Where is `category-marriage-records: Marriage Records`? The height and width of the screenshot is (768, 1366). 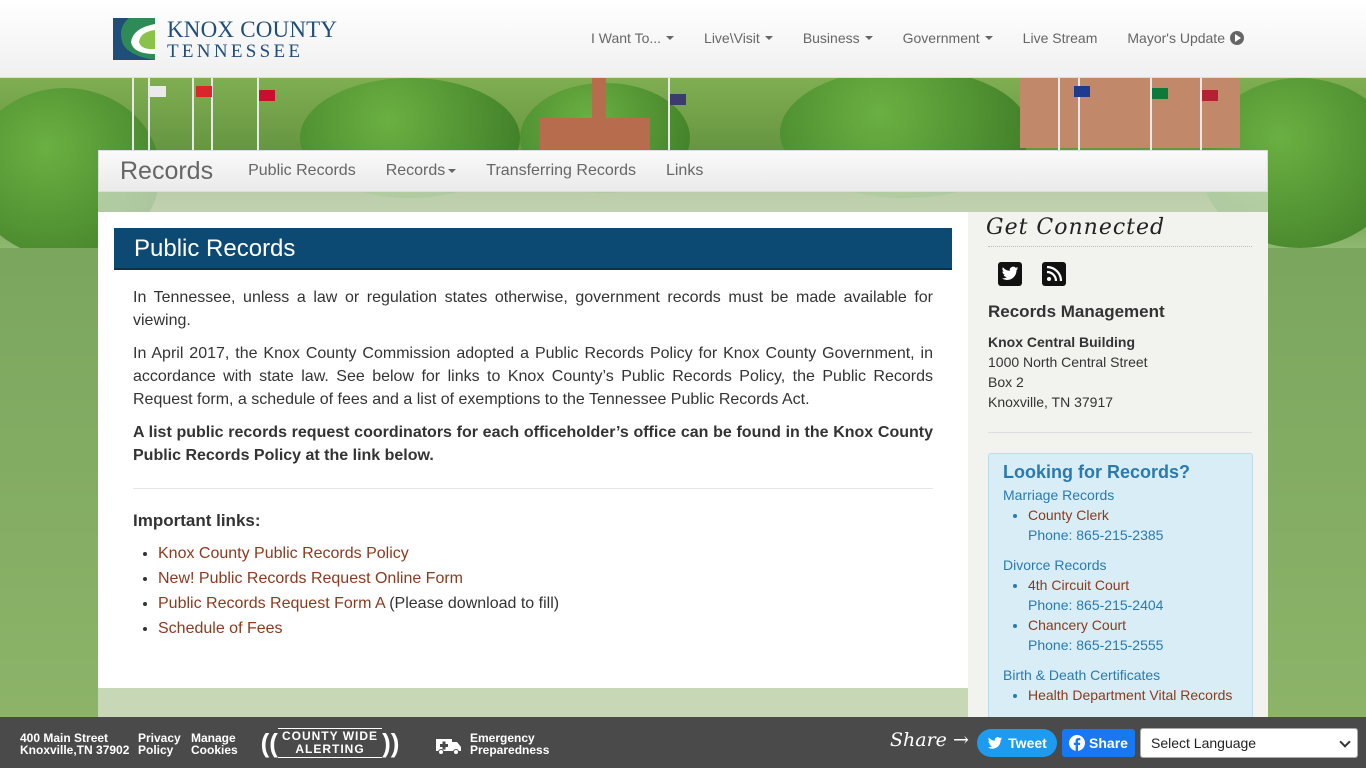 category-marriage-records: Marriage Records is located at coordinates (1120, 495).